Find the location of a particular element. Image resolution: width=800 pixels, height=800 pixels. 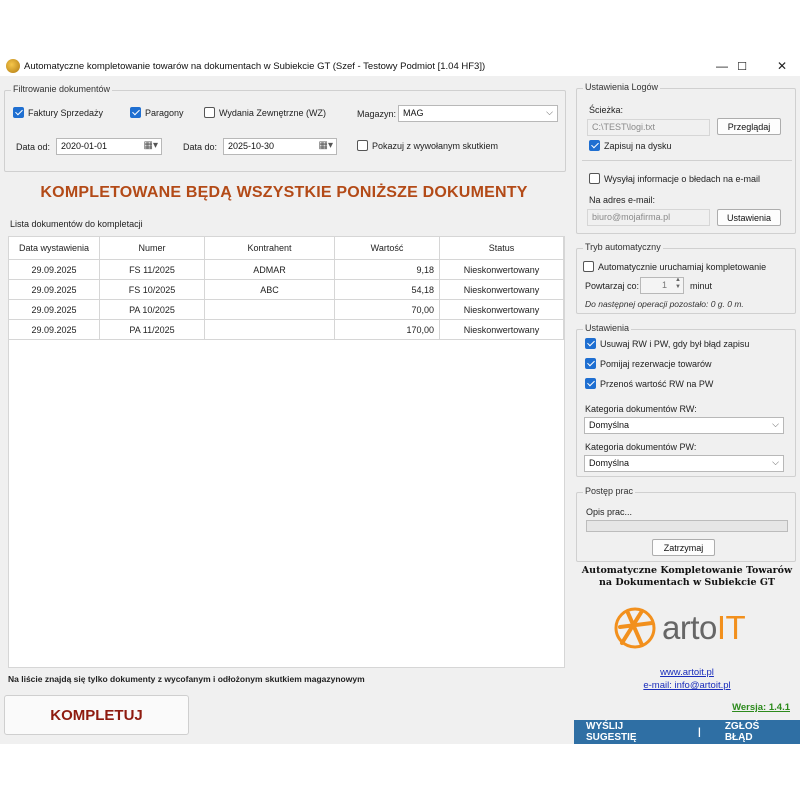

pw-category-value: Domyślna is located at coordinates (609, 463).